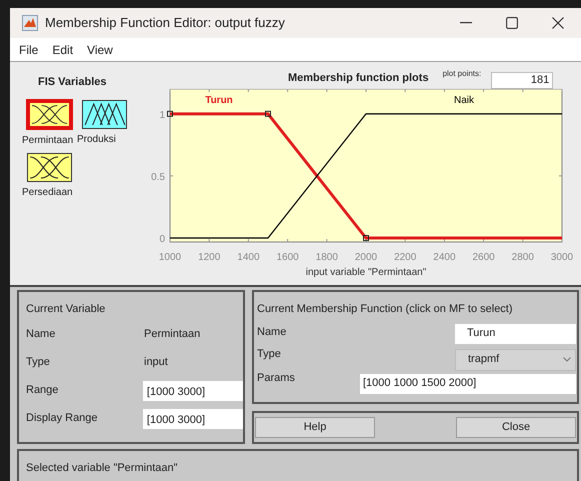  Describe the element at coordinates (462, 74) in the screenshot. I see `plot-points-label: plot points:` at that location.